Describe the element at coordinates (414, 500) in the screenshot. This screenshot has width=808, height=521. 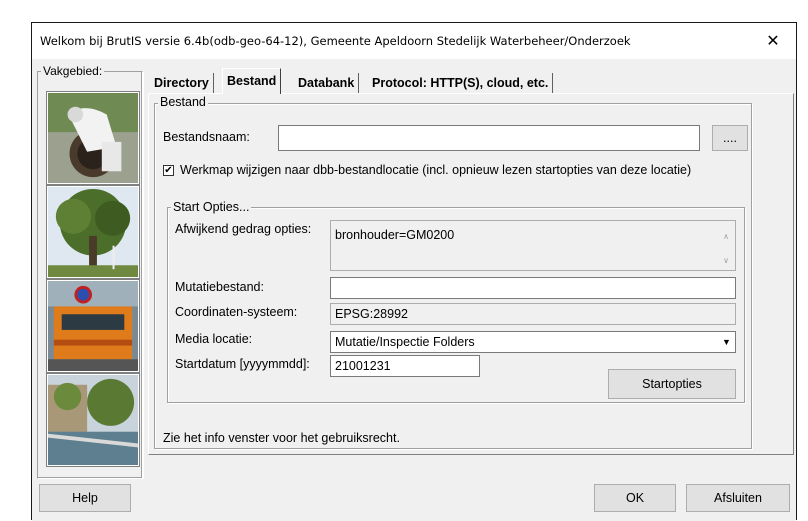
I see `bottom-bar` at that location.